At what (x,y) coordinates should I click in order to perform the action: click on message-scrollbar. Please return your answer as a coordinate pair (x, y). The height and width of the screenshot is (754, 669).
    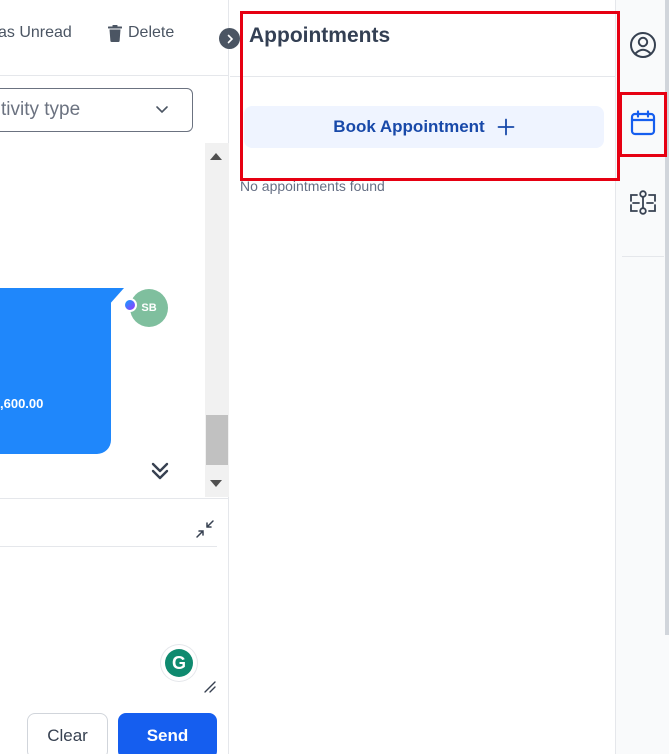
    Looking at the image, I should click on (217, 320).